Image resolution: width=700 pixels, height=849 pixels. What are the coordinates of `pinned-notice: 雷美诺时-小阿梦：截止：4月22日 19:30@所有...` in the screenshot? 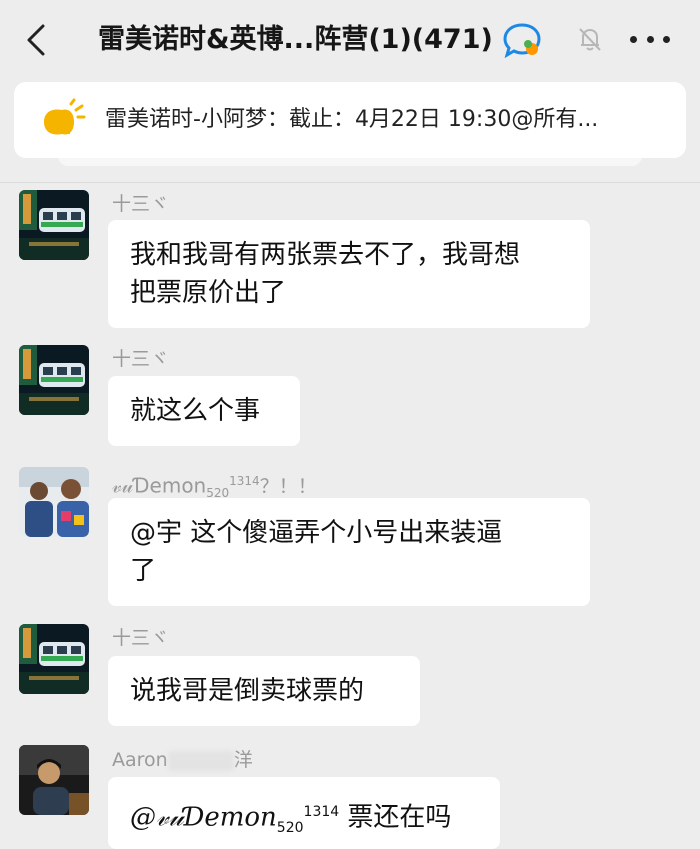 It's located at (350, 120).